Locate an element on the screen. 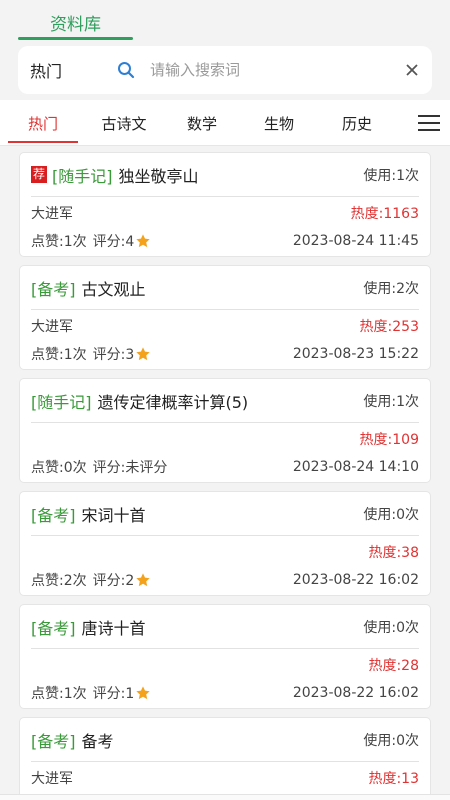  card-header: [备考] 唐诗十首 使用:0次 is located at coordinates (225, 627).